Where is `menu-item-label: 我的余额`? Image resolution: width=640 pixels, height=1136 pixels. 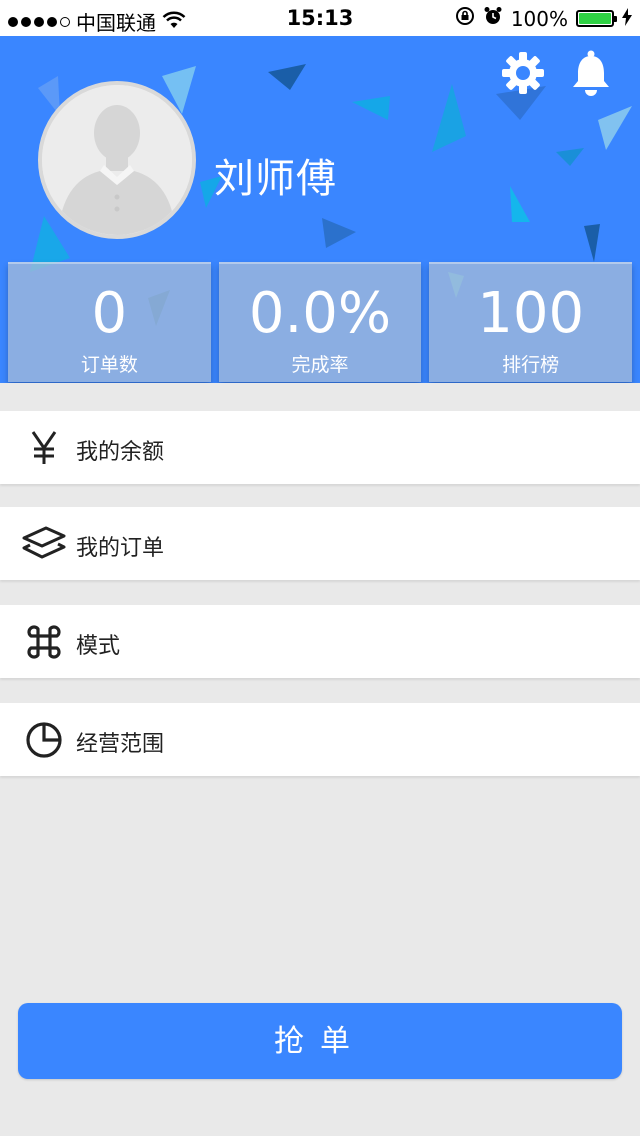 menu-item-label: 我的余额 is located at coordinates (120, 452).